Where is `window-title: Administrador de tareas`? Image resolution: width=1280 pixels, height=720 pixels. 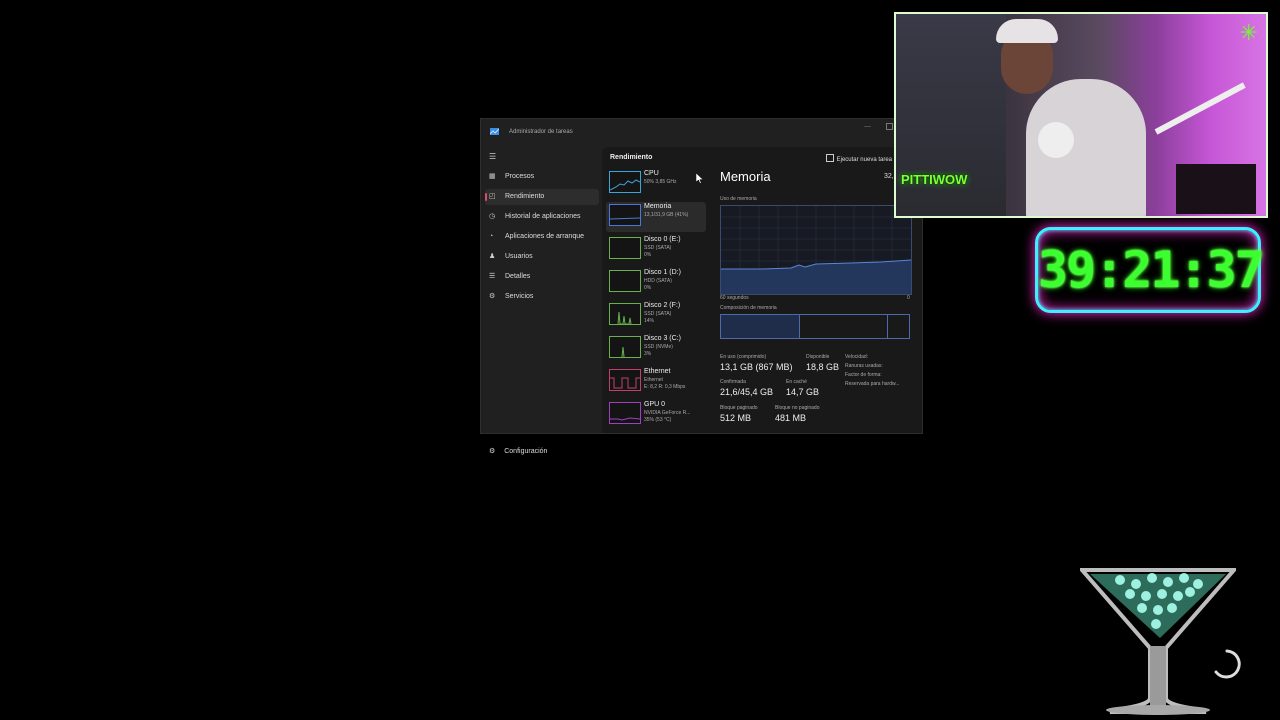 window-title: Administrador de tareas is located at coordinates (541, 132).